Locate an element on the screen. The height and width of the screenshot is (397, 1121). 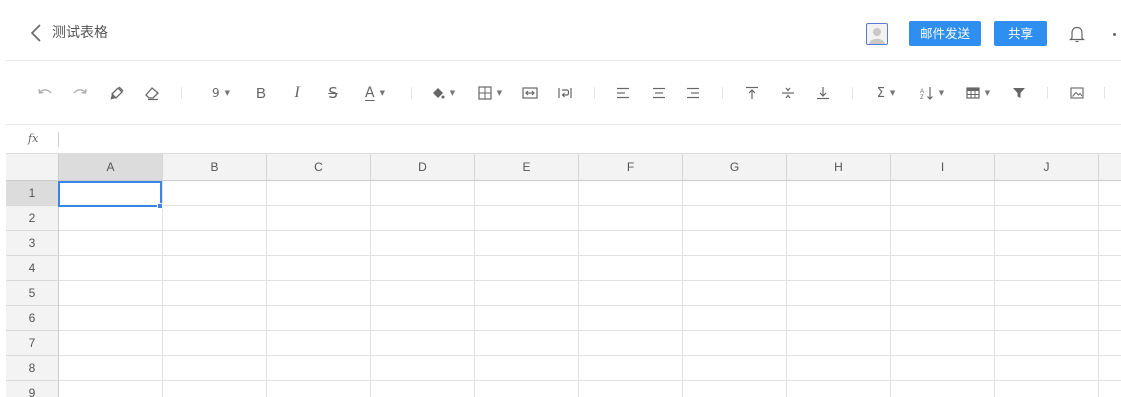
cell-c8 is located at coordinates (319, 368).